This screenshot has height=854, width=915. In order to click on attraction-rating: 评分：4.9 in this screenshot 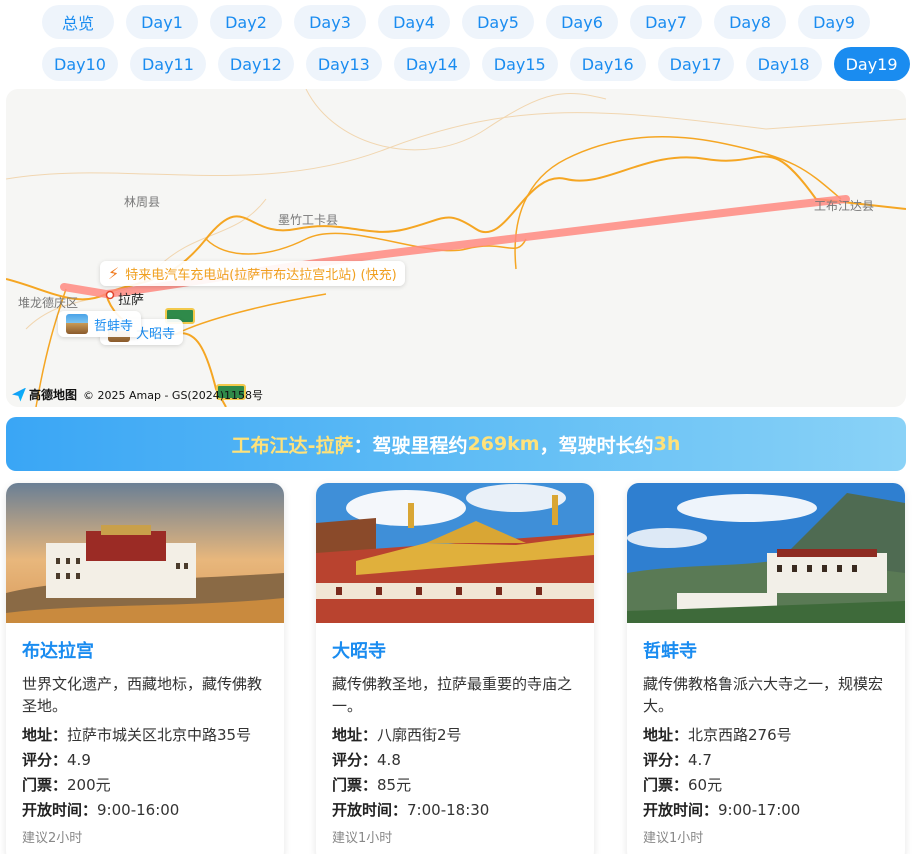, I will do `click(145, 760)`.